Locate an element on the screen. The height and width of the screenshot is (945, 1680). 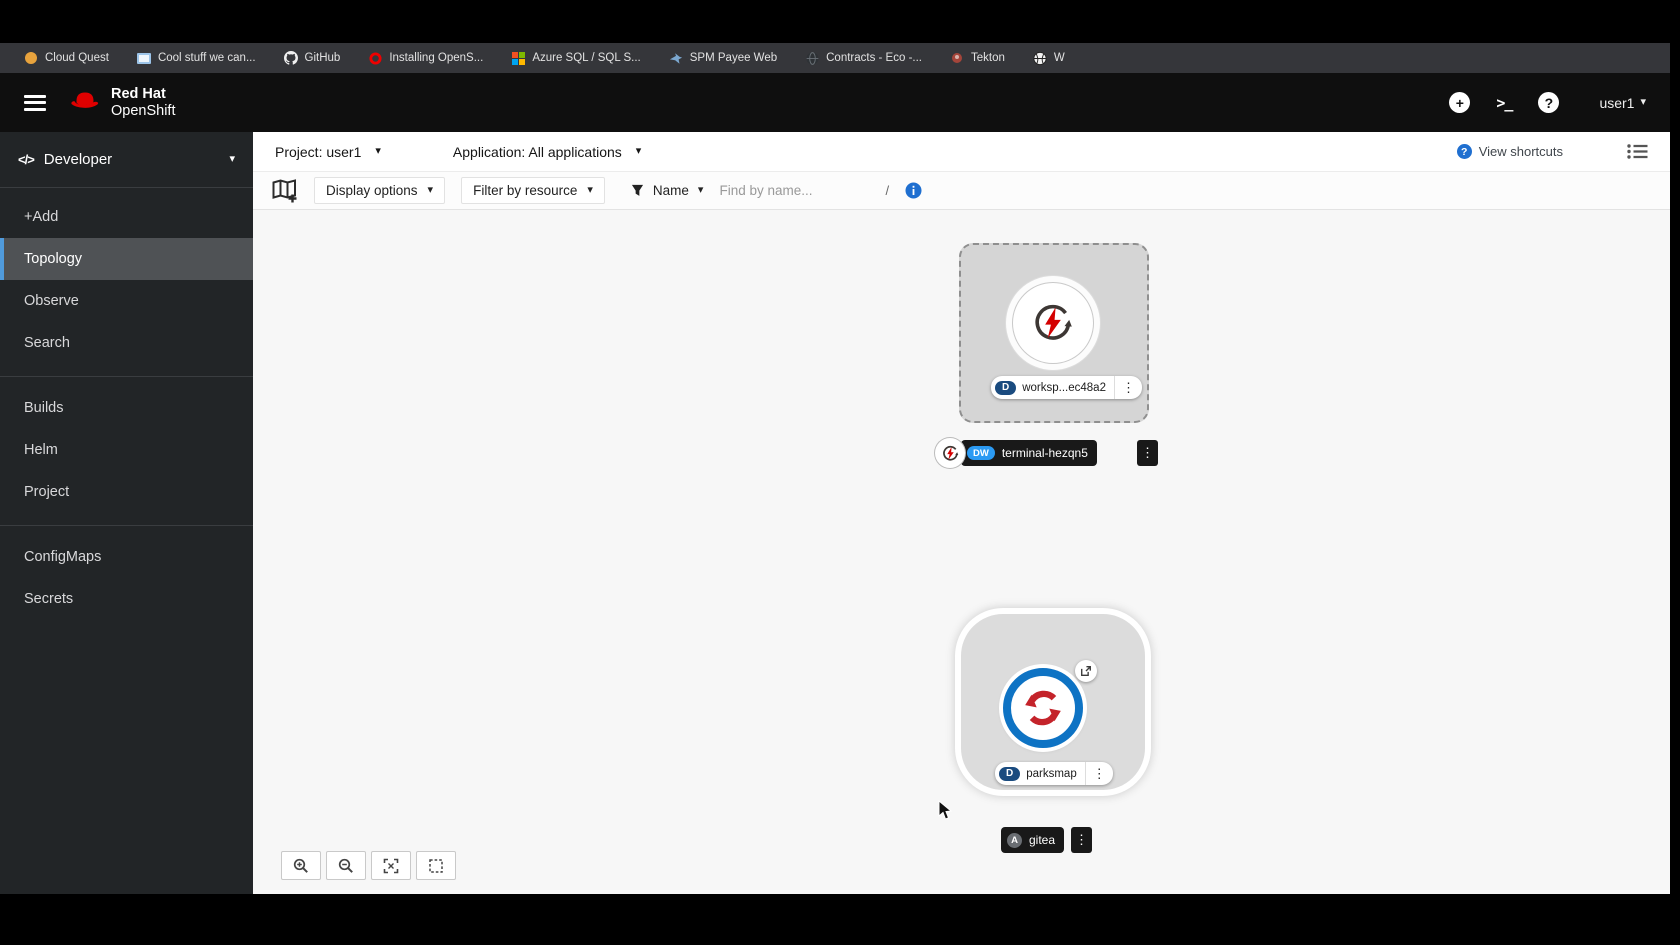
sidebar-item-search: Search is located at coordinates (126, 343).